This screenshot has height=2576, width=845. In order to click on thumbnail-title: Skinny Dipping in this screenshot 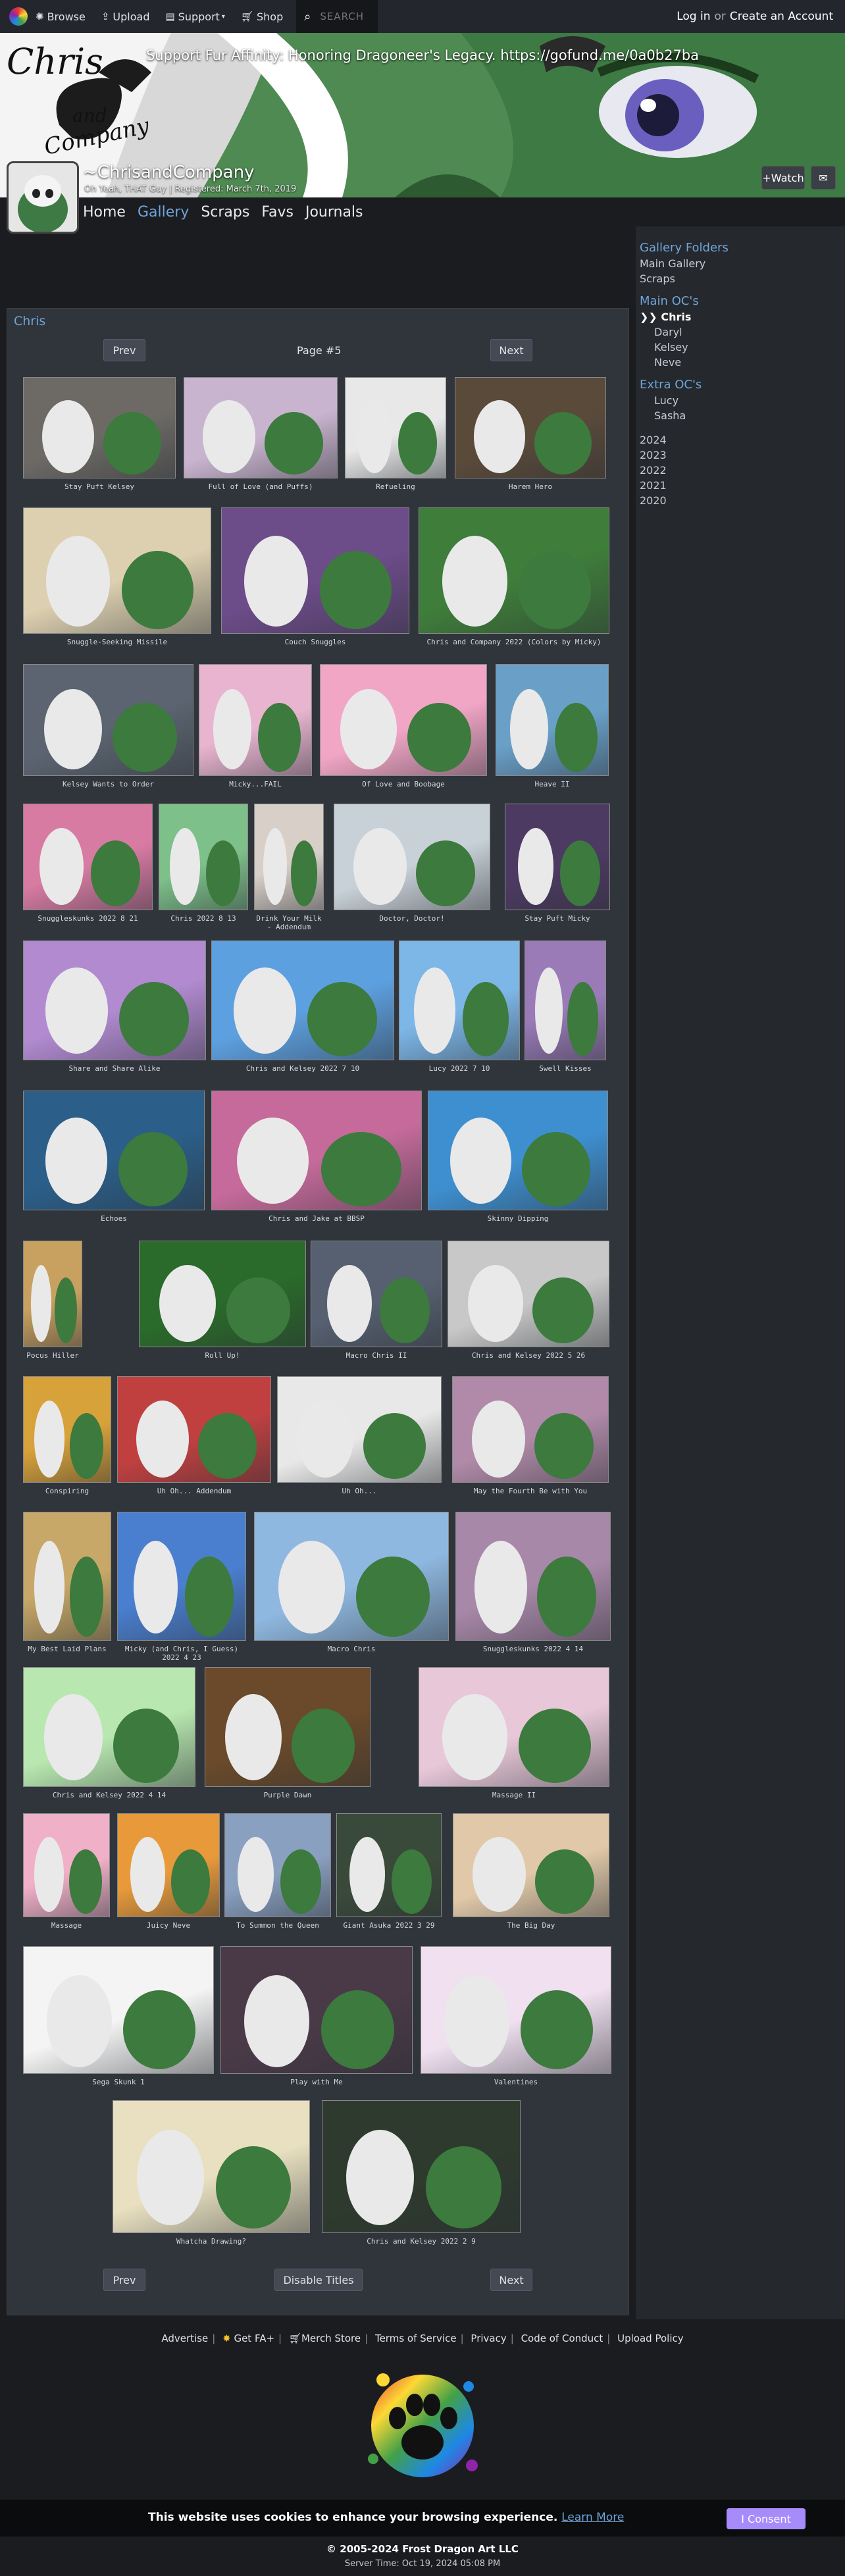, I will do `click(518, 1218)`.